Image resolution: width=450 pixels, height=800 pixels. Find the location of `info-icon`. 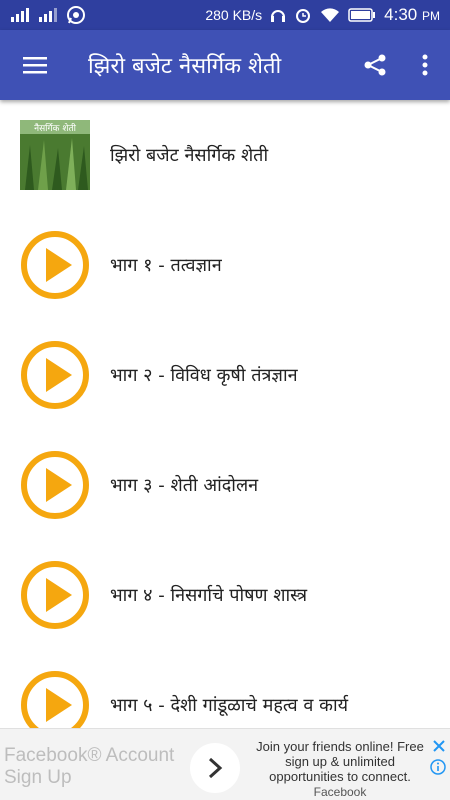

info-icon is located at coordinates (438, 767).